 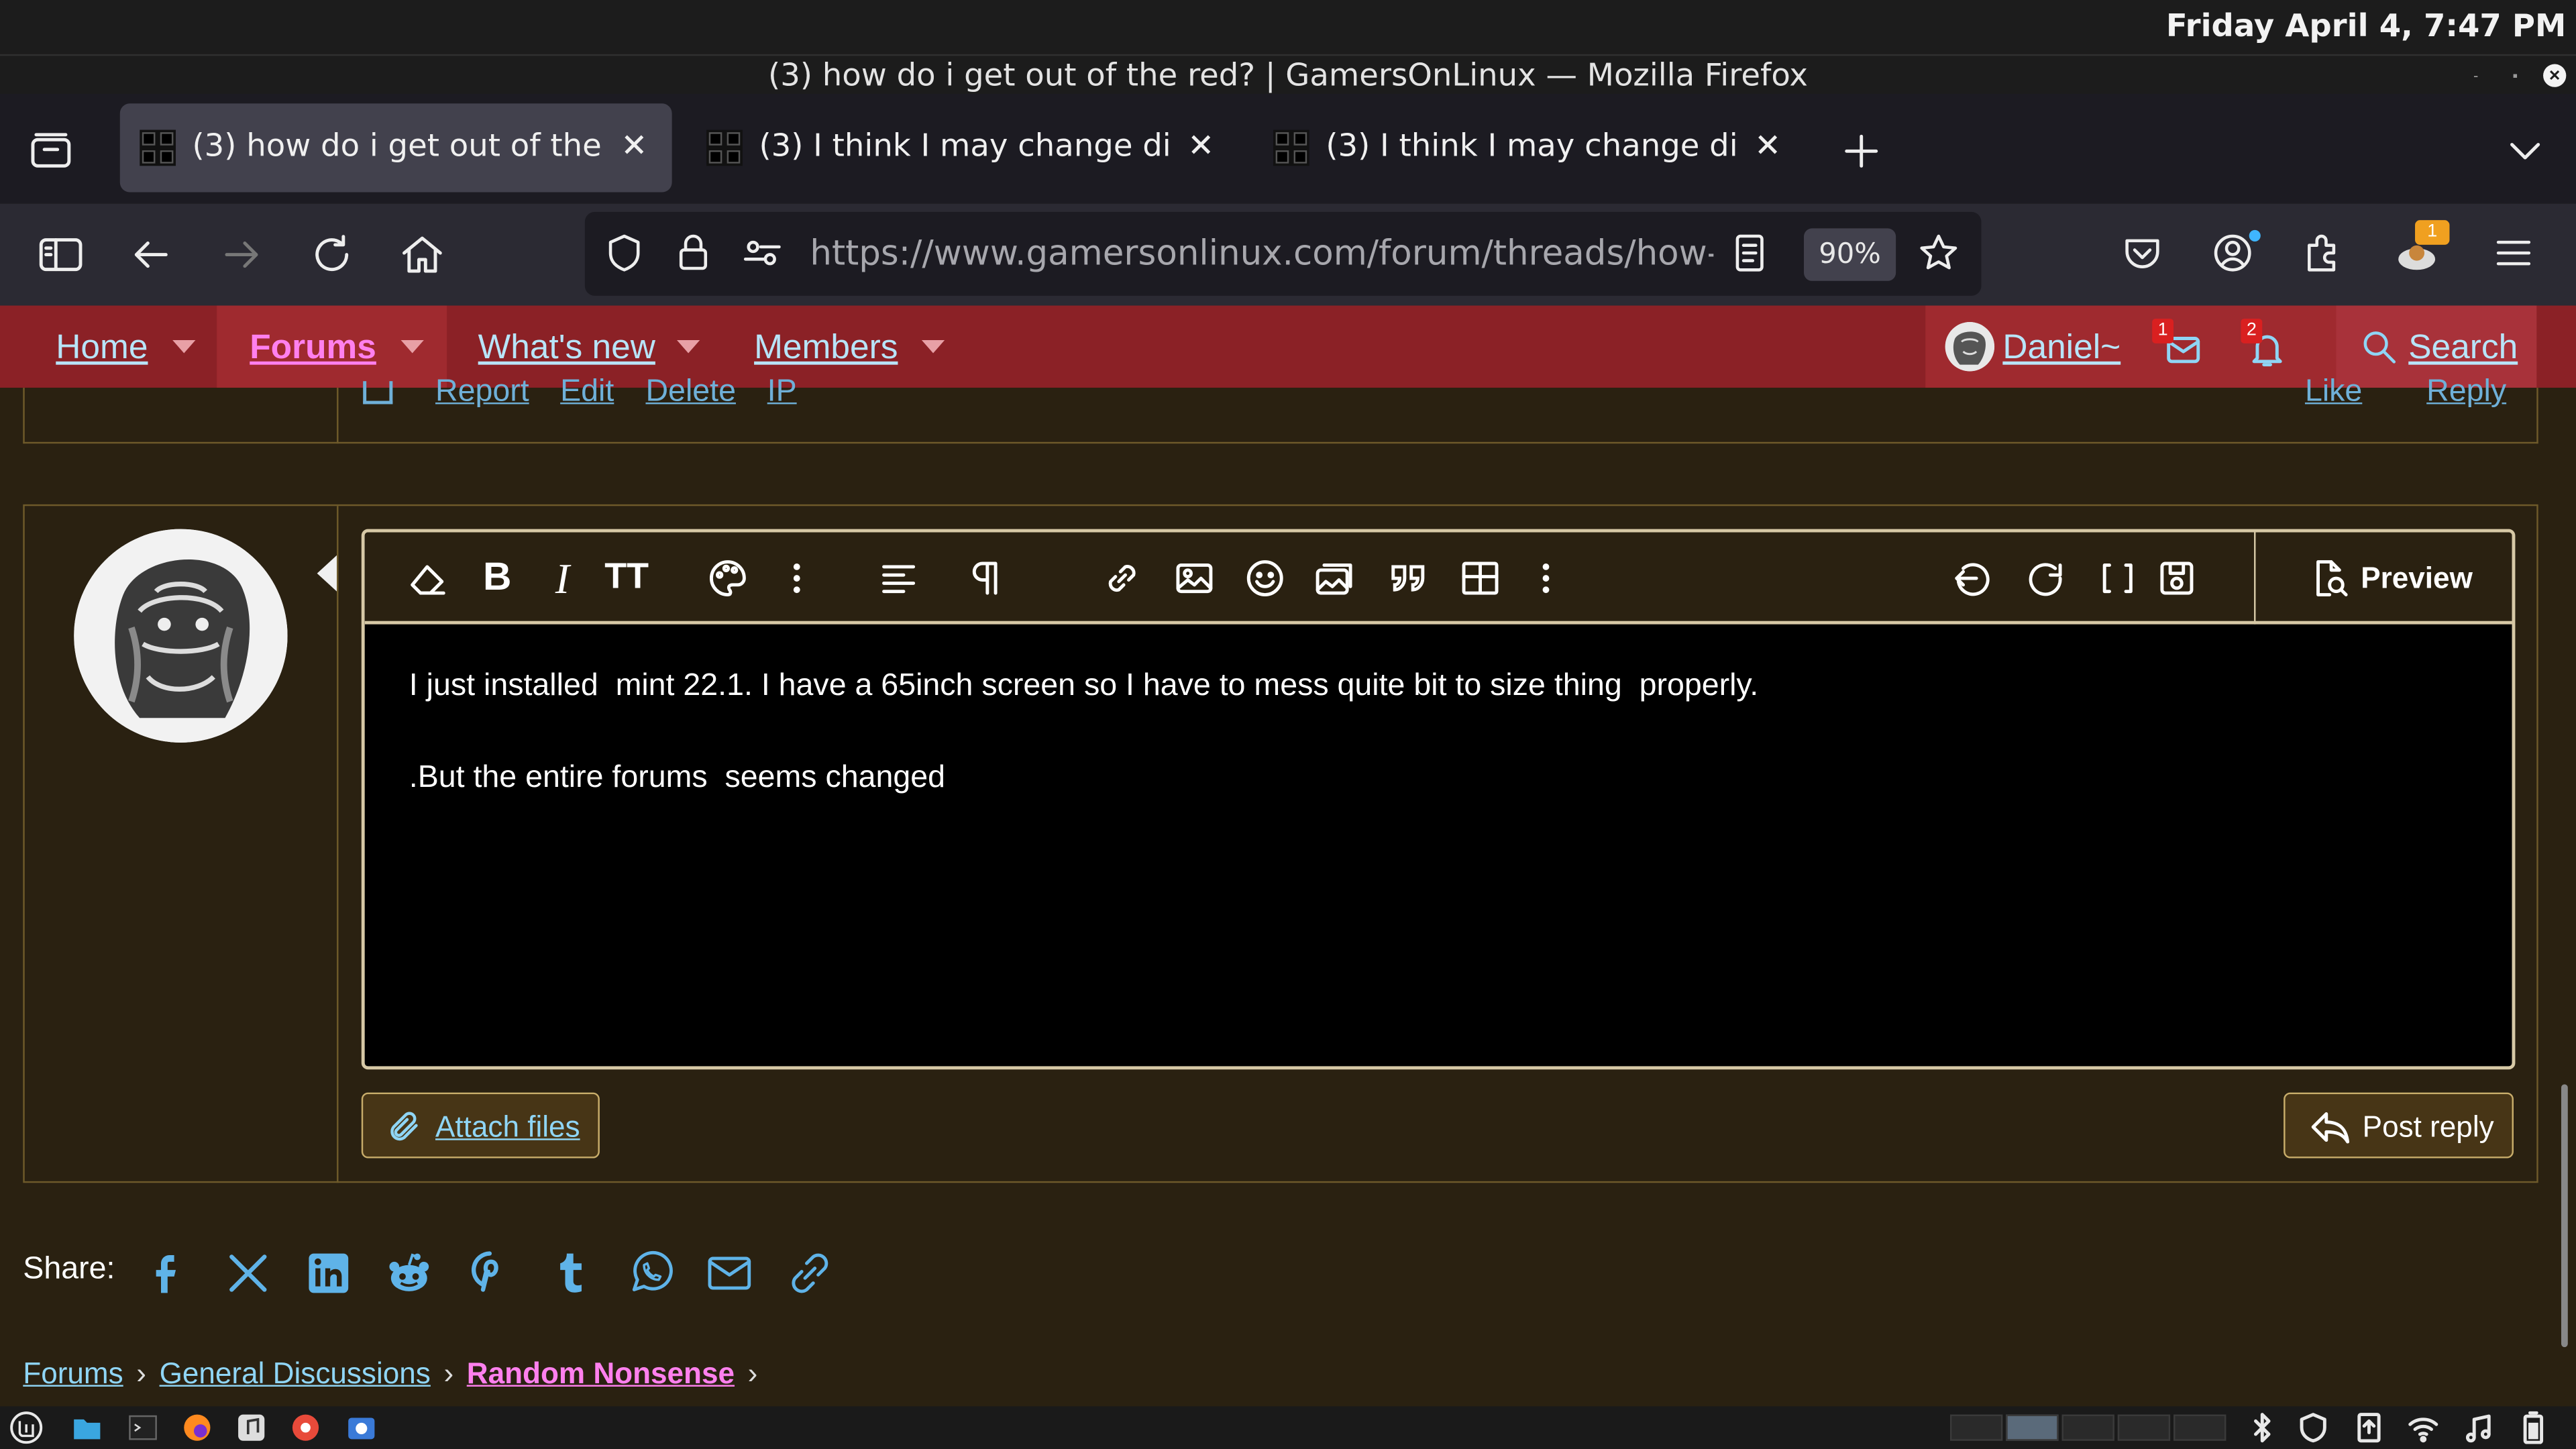 What do you see at coordinates (251, 1427) in the screenshot?
I see `music-app-icon` at bounding box center [251, 1427].